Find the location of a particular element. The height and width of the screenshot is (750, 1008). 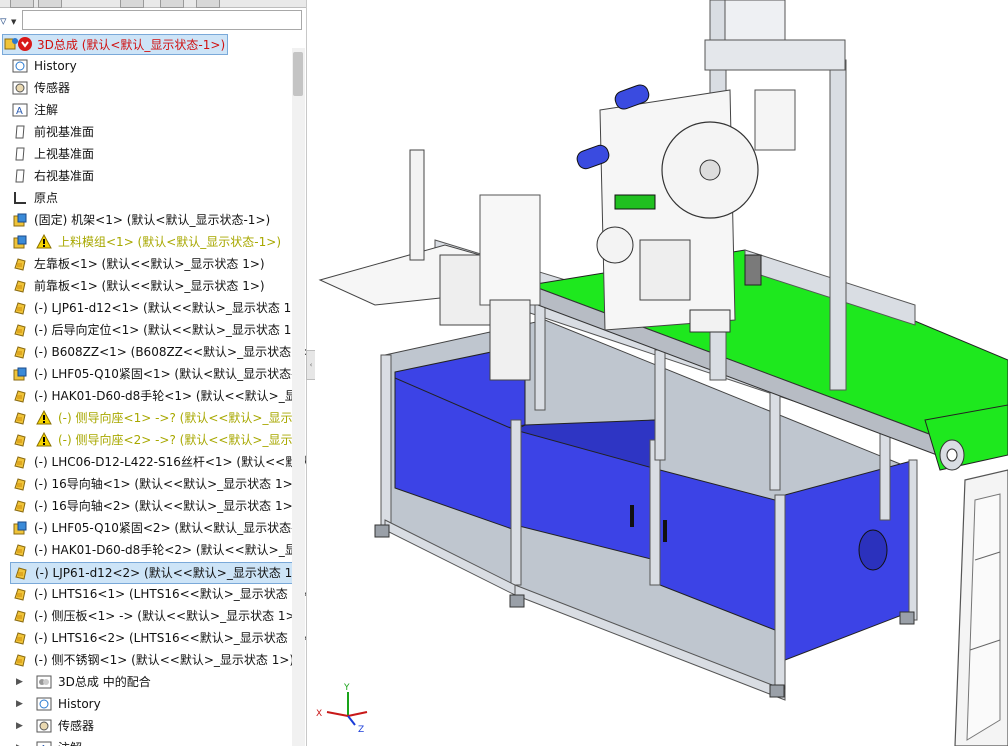

tree-folder-label: 传感器 is located at coordinates (76, 726).